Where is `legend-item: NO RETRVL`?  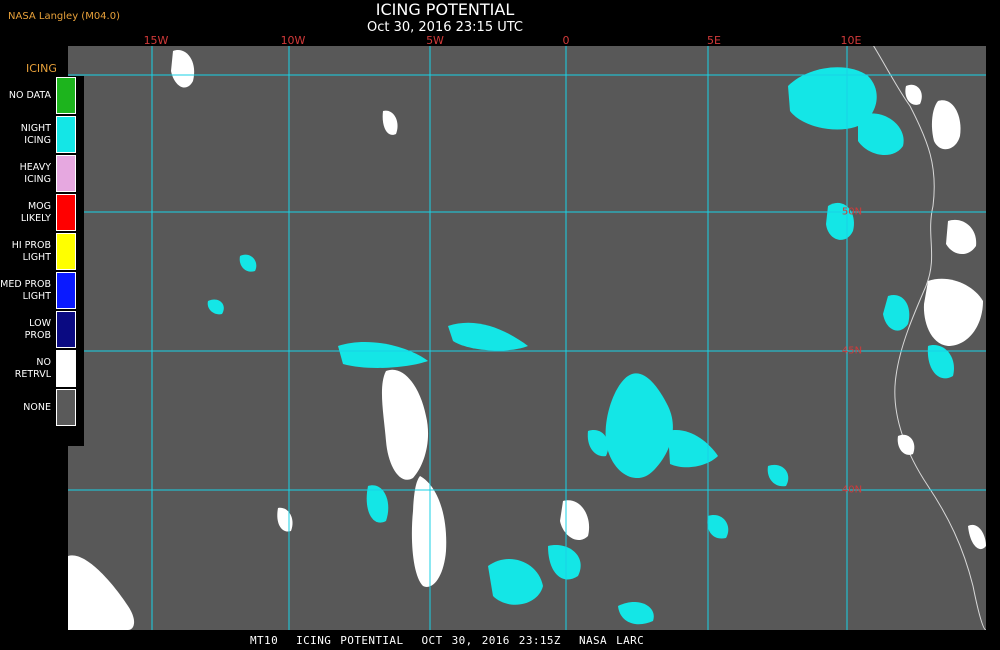
legend-item: NO RETRVL is located at coordinates (42, 368).